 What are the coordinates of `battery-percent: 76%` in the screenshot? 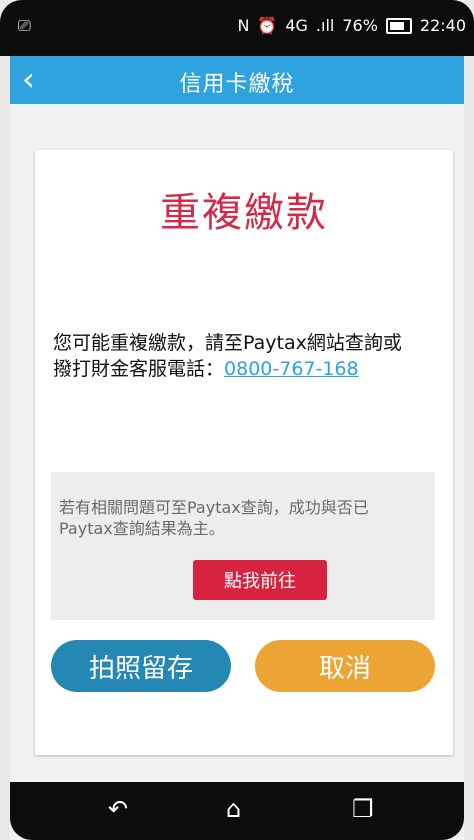 It's located at (360, 25).